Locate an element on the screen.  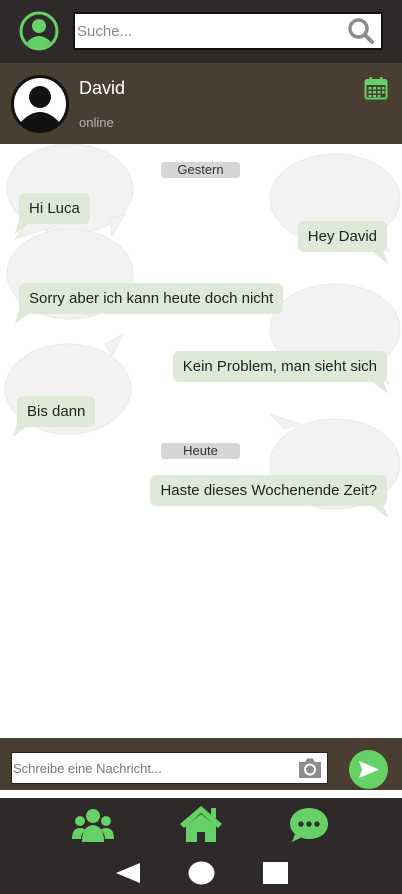
message-bubble-outgoing: Kein Problem, man sieht sich is located at coordinates (279, 366).